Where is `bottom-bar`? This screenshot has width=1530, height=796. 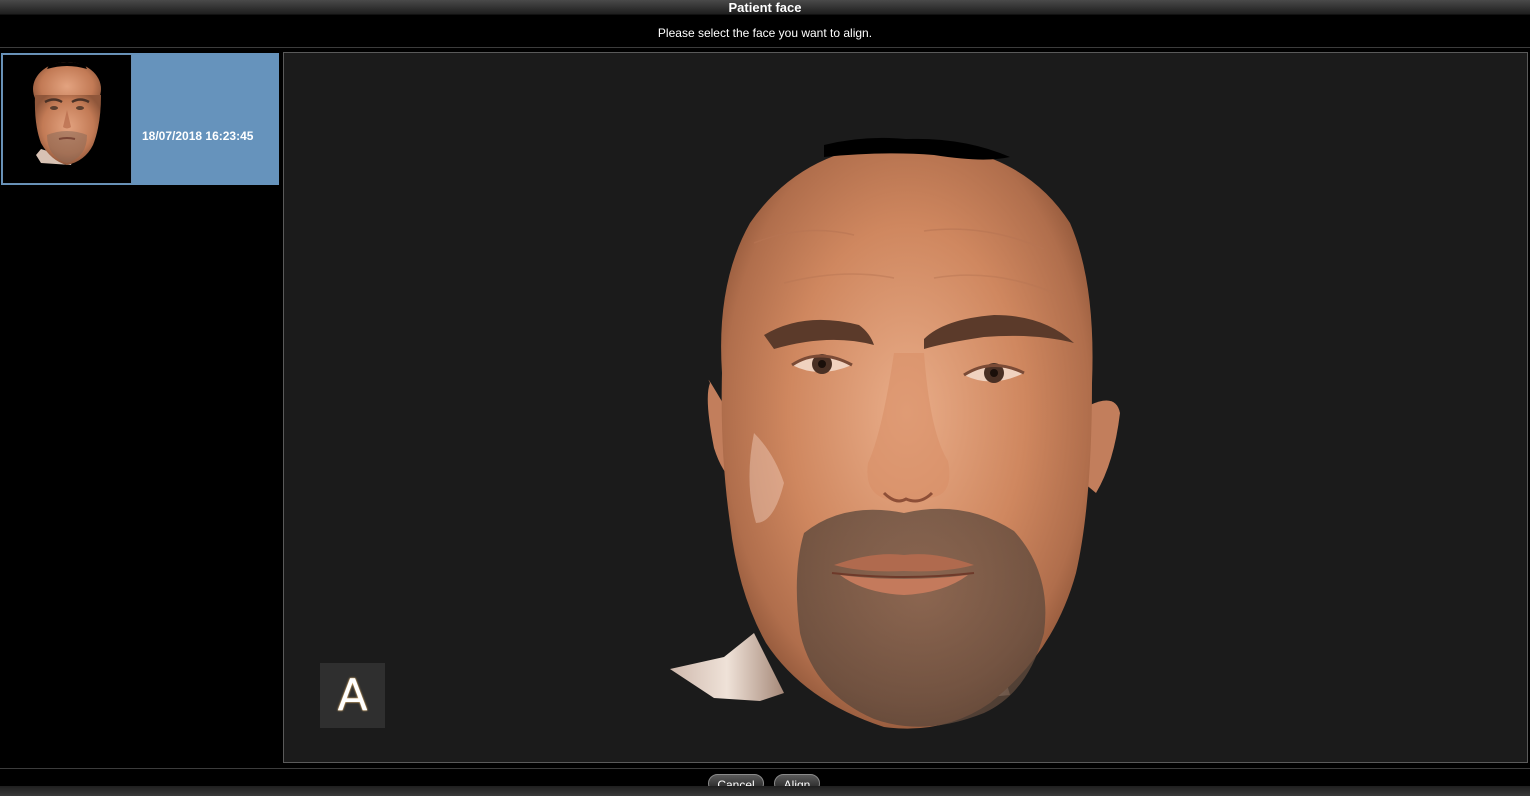 bottom-bar is located at coordinates (765, 791).